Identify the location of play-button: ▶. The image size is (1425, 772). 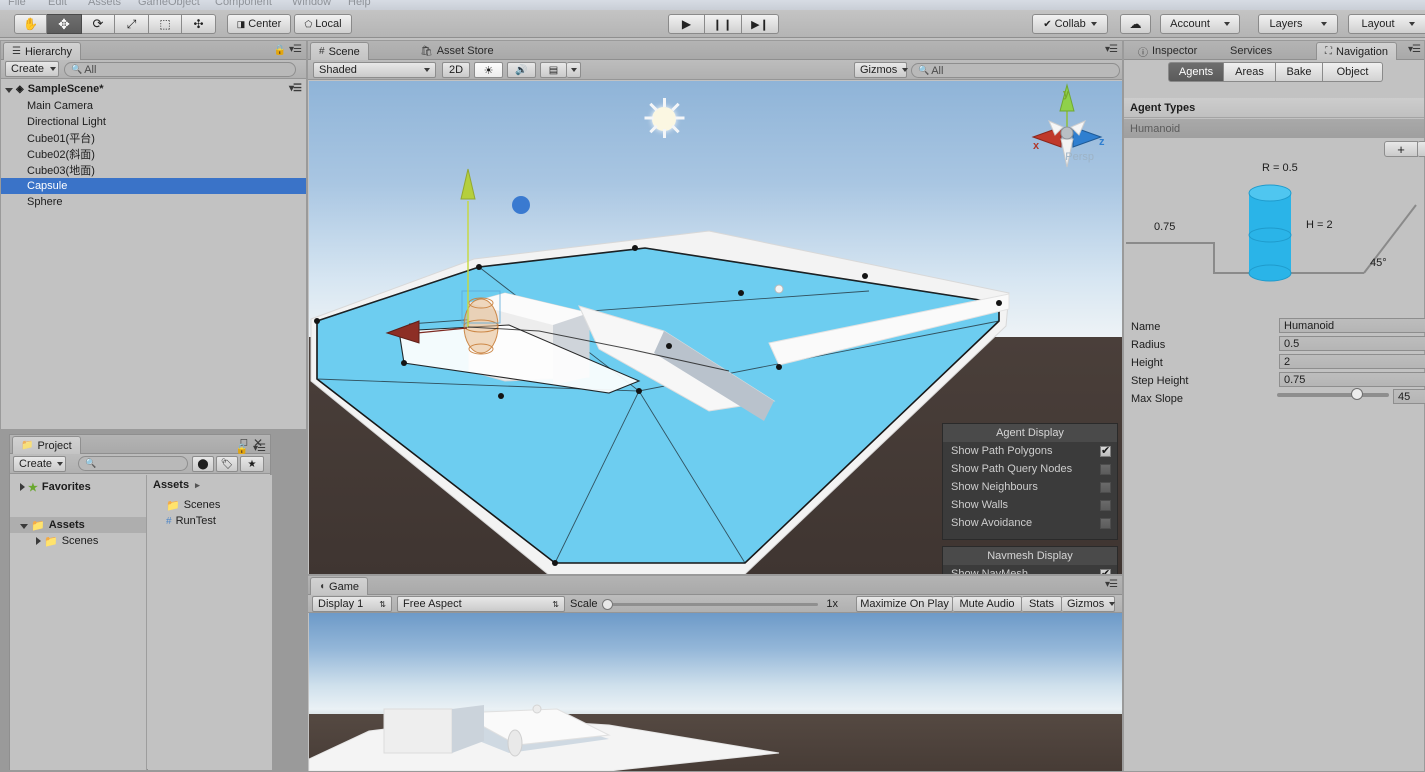
(686, 24).